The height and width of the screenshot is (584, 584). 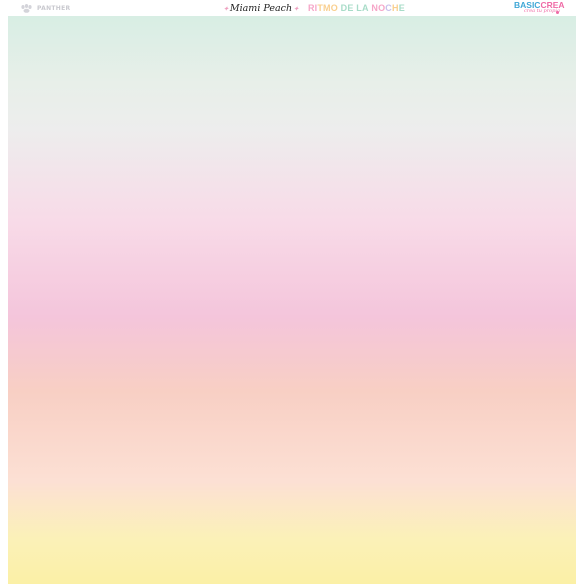 I want to click on collection-letter: R, so click(x=311, y=8).